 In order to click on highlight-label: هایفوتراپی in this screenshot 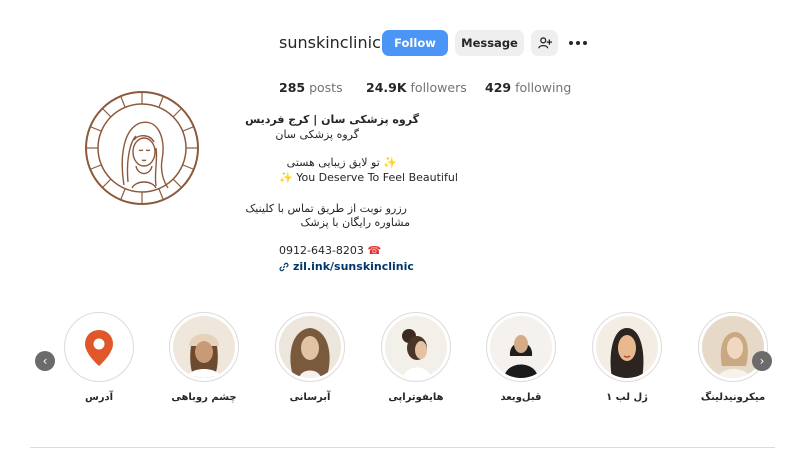, I will do `click(416, 397)`.